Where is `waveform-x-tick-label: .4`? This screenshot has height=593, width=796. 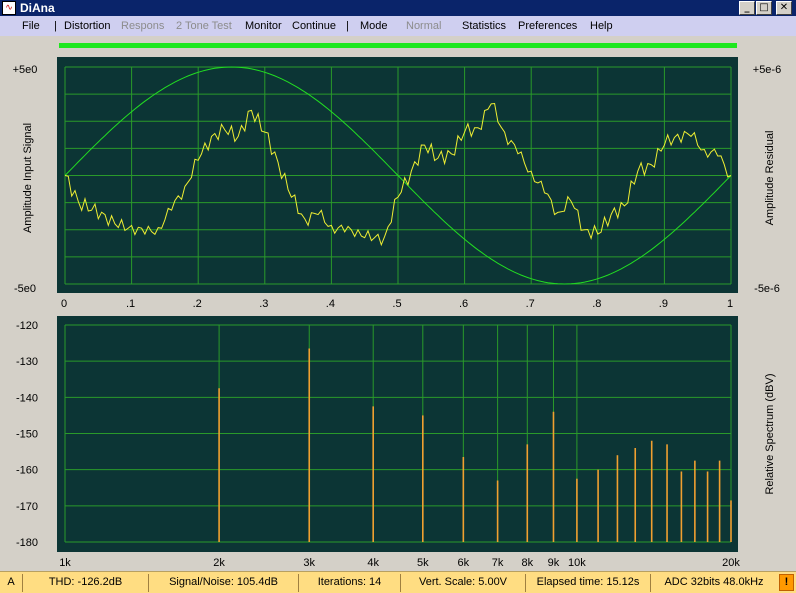
waveform-x-tick-label: .4 is located at coordinates (330, 304).